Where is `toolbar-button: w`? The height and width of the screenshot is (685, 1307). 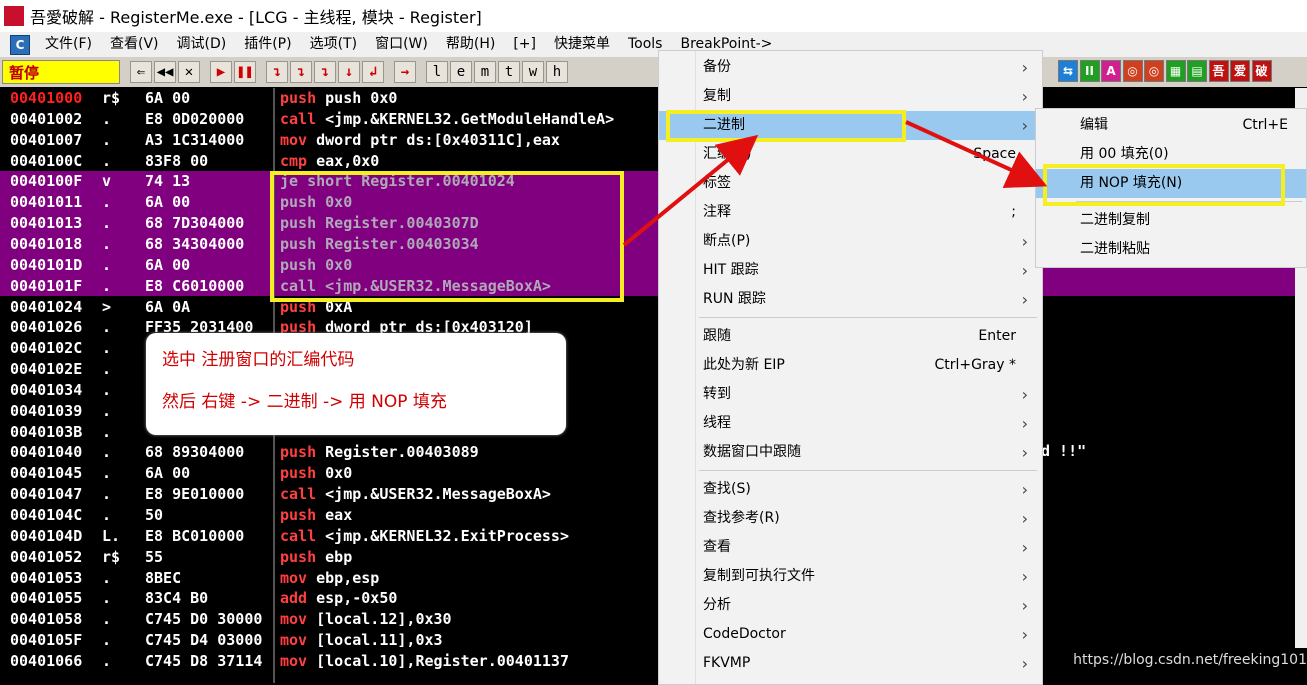 toolbar-button: w is located at coordinates (533, 72).